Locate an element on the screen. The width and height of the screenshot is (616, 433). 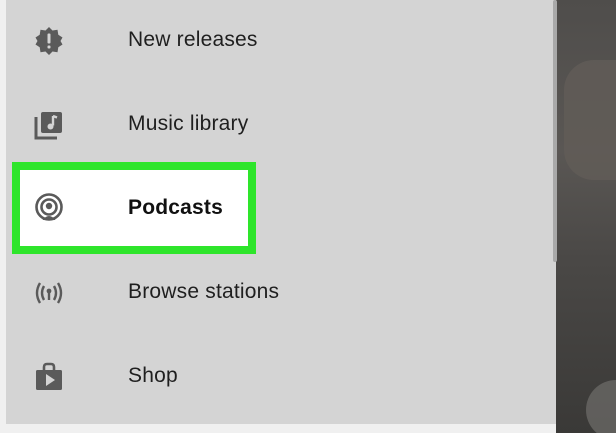
shop-icon is located at coordinates (49, 377).